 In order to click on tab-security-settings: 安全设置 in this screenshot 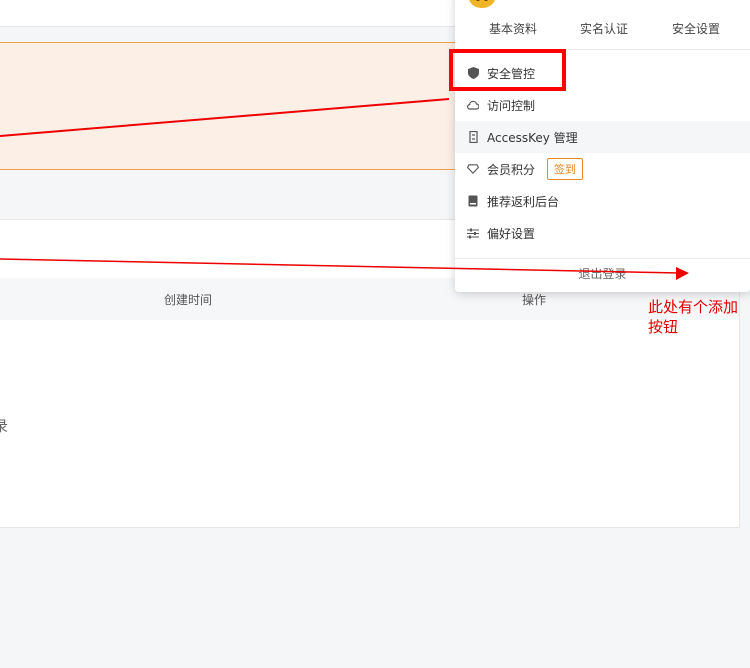, I will do `click(696, 28)`.